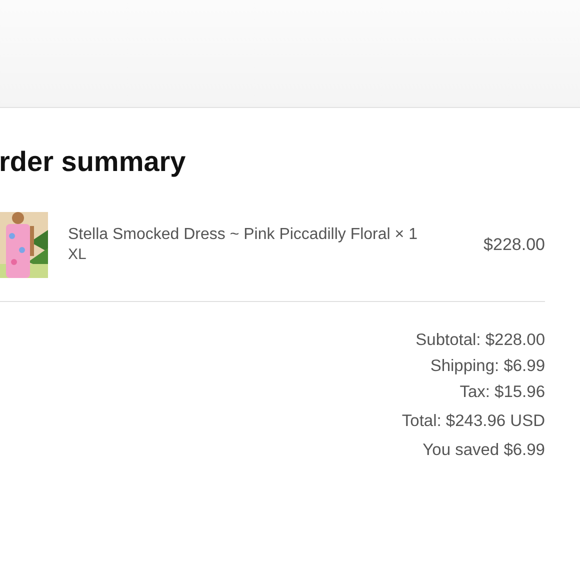 This screenshot has height=580, width=580. I want to click on product-name: Stella Smocked Dress ~ Pink Piccadilly Floral × 1, so click(243, 235).